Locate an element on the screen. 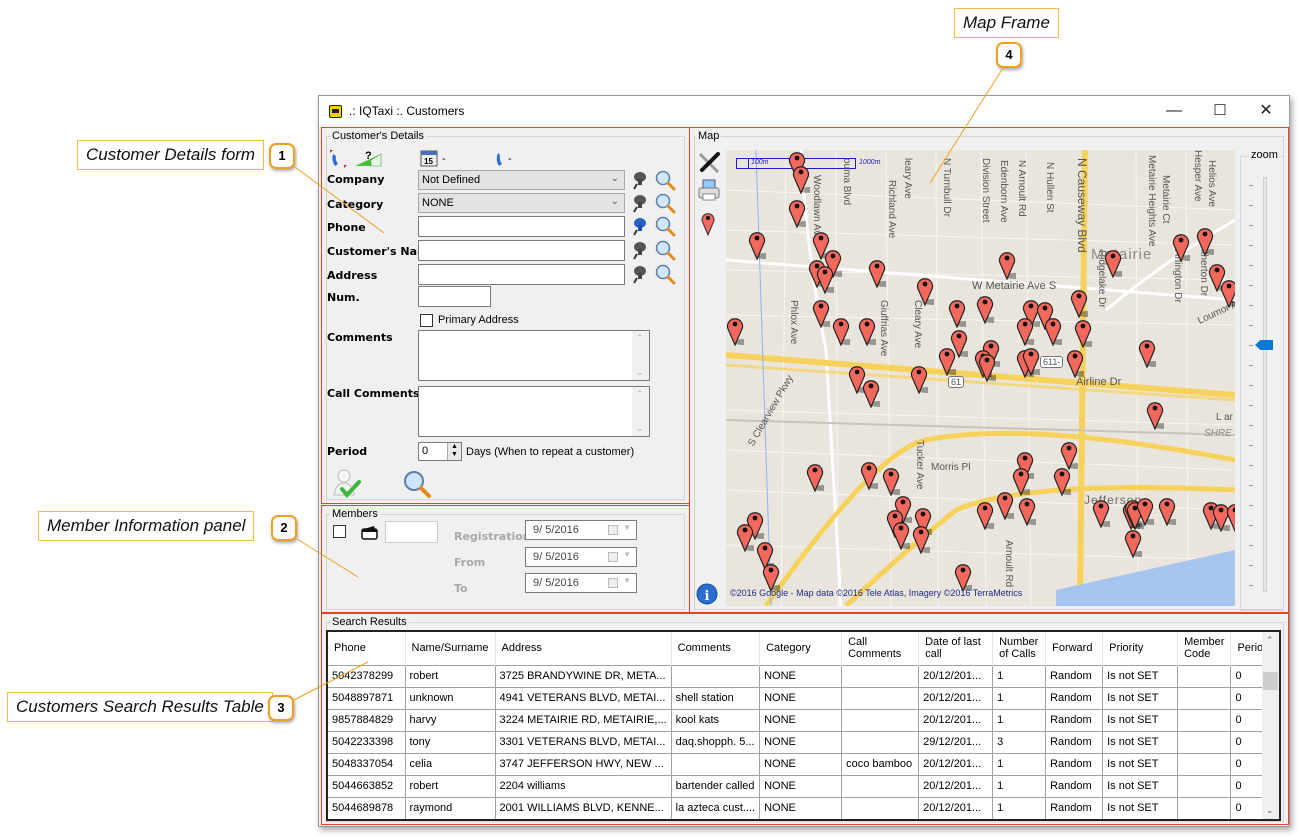  table-cell: 5048337054 is located at coordinates (367, 764).